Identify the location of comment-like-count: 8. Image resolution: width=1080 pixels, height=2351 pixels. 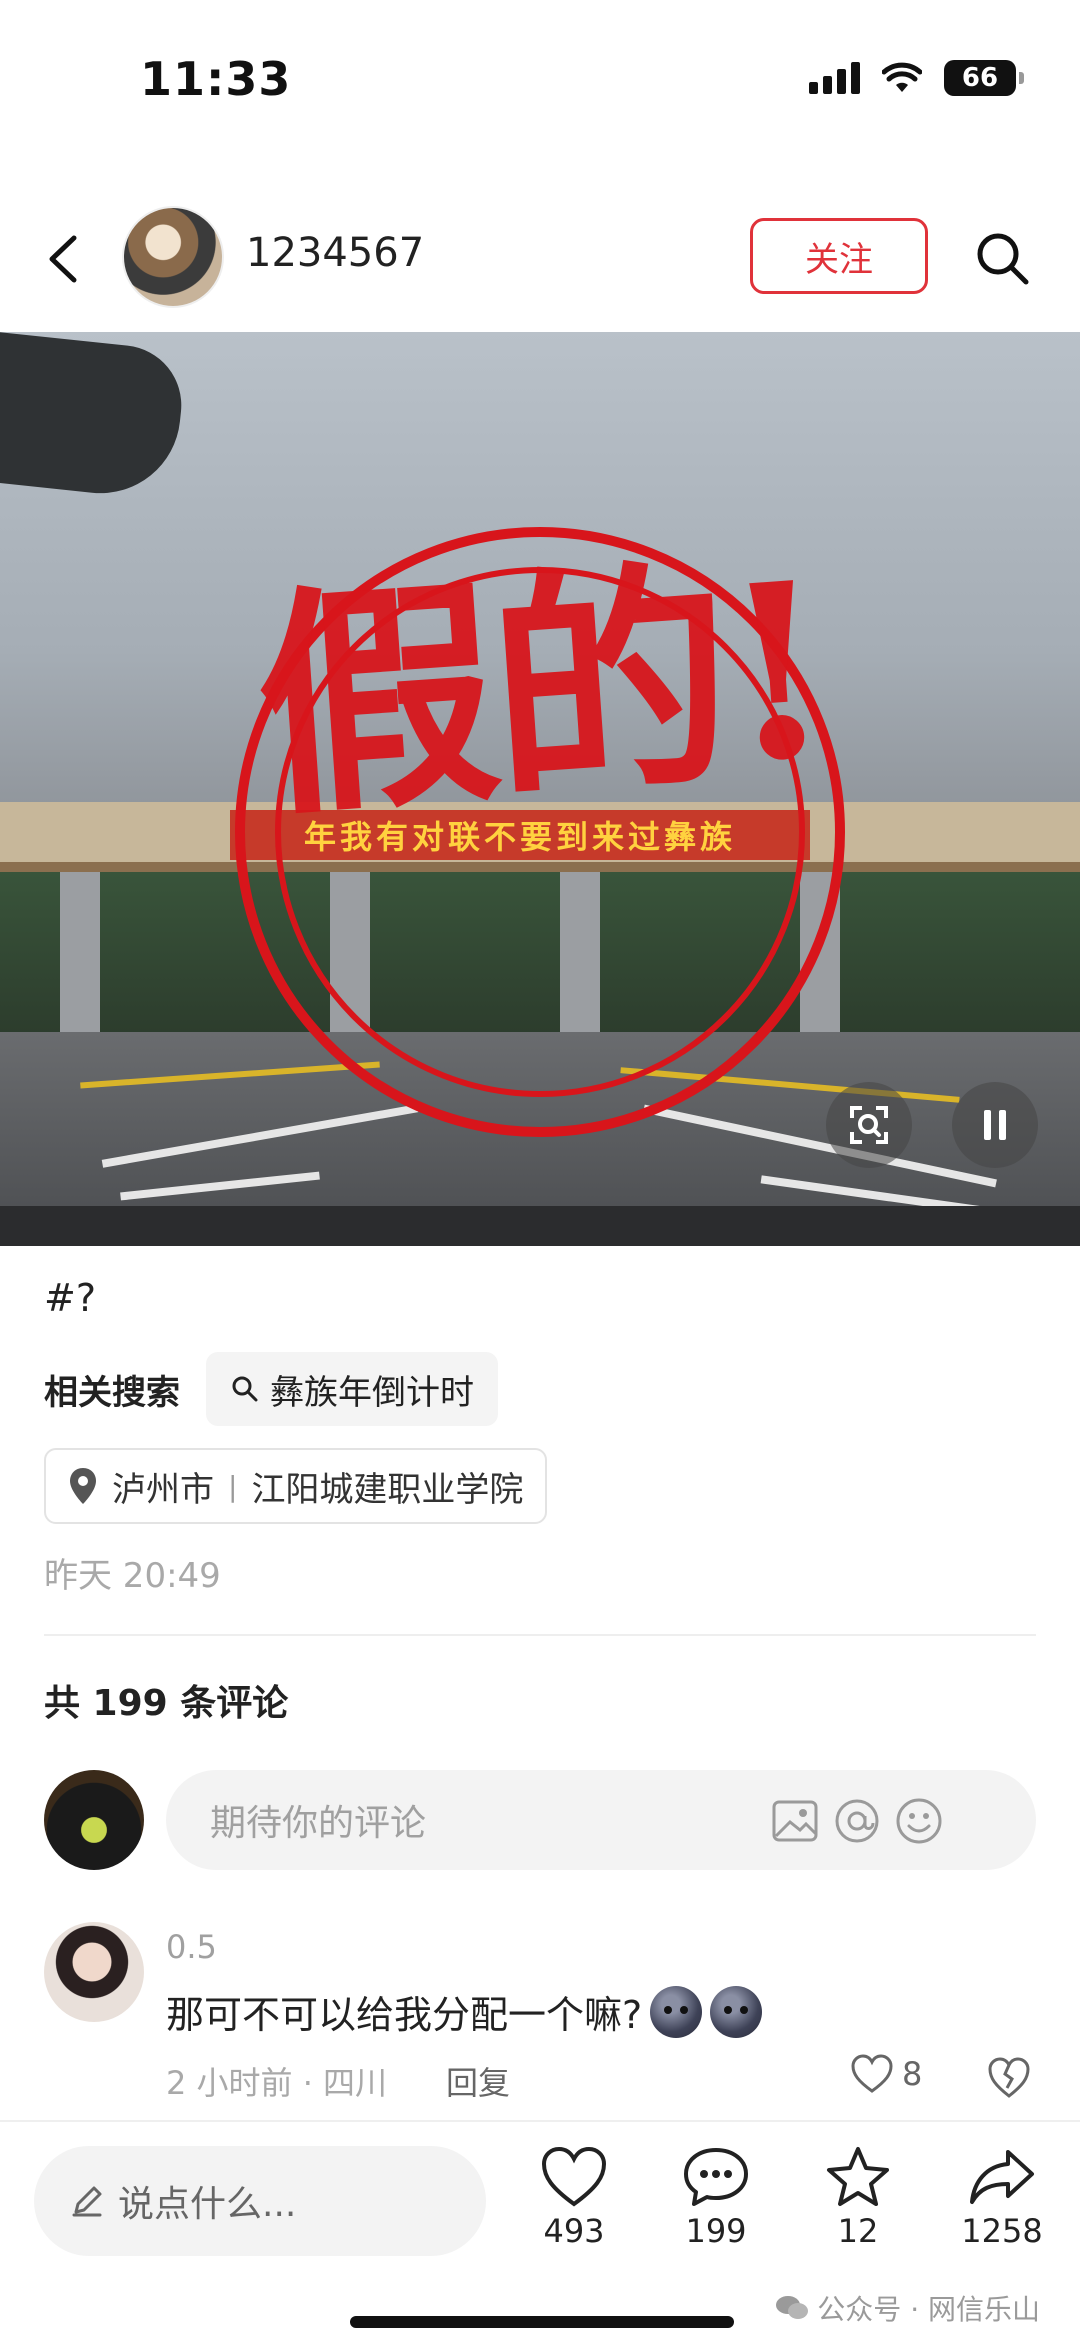
(912, 2074).